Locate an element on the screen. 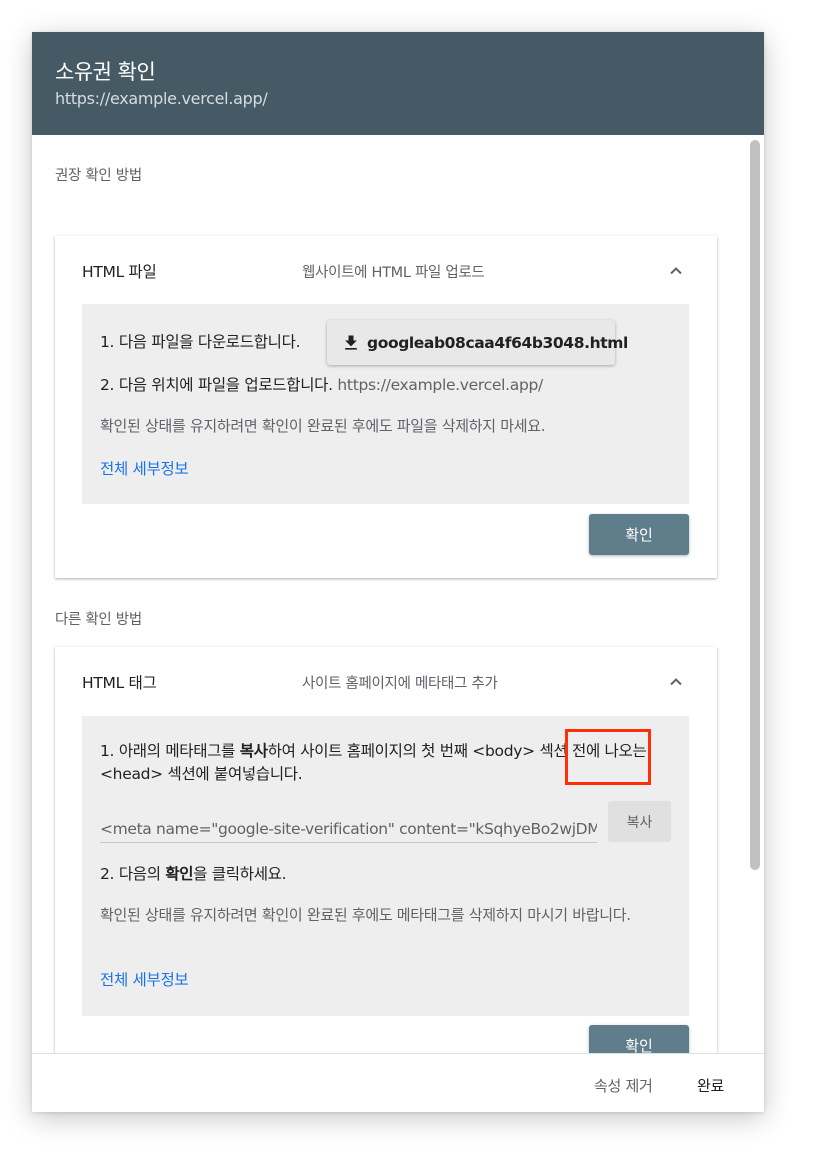 This screenshot has width=826, height=1174. step-confirm-text: 2. 다음의 is located at coordinates (133, 874).